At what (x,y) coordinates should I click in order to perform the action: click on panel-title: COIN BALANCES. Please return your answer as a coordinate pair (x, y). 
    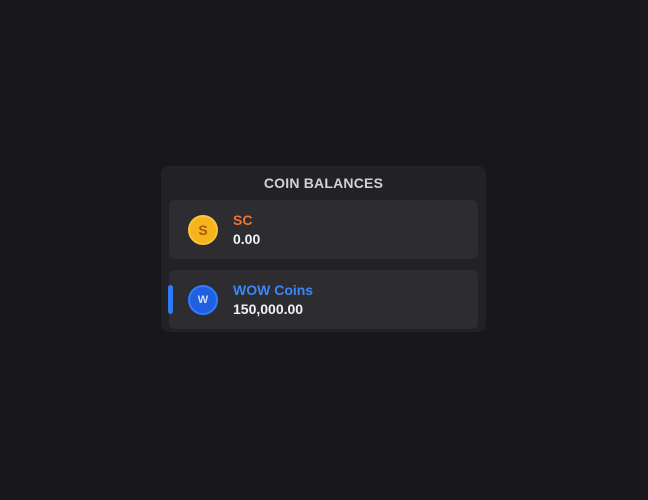
    Looking at the image, I should click on (323, 183).